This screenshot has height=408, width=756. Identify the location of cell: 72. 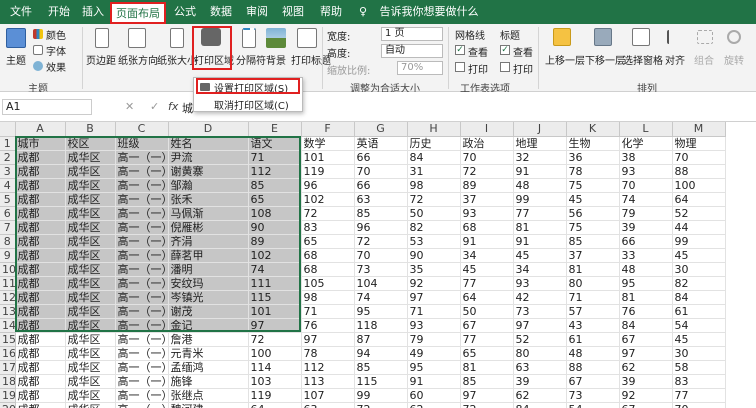
(434, 199).